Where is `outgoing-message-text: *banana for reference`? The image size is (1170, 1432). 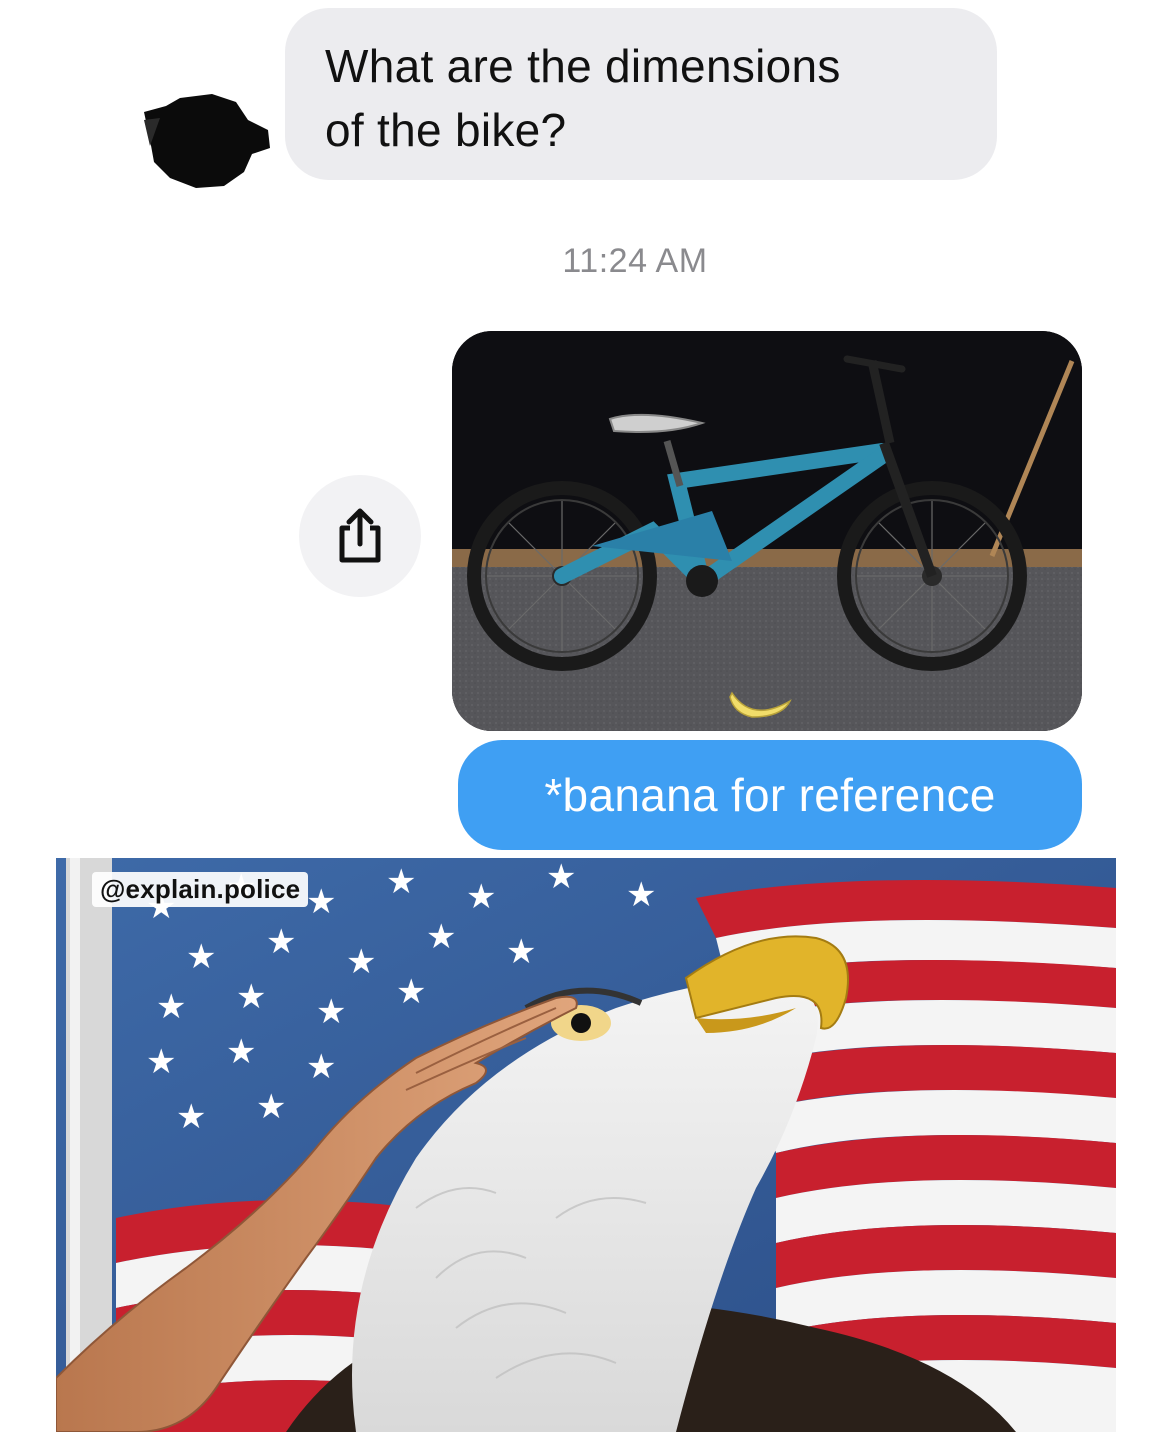
outgoing-message-text: *banana for reference is located at coordinates (770, 795).